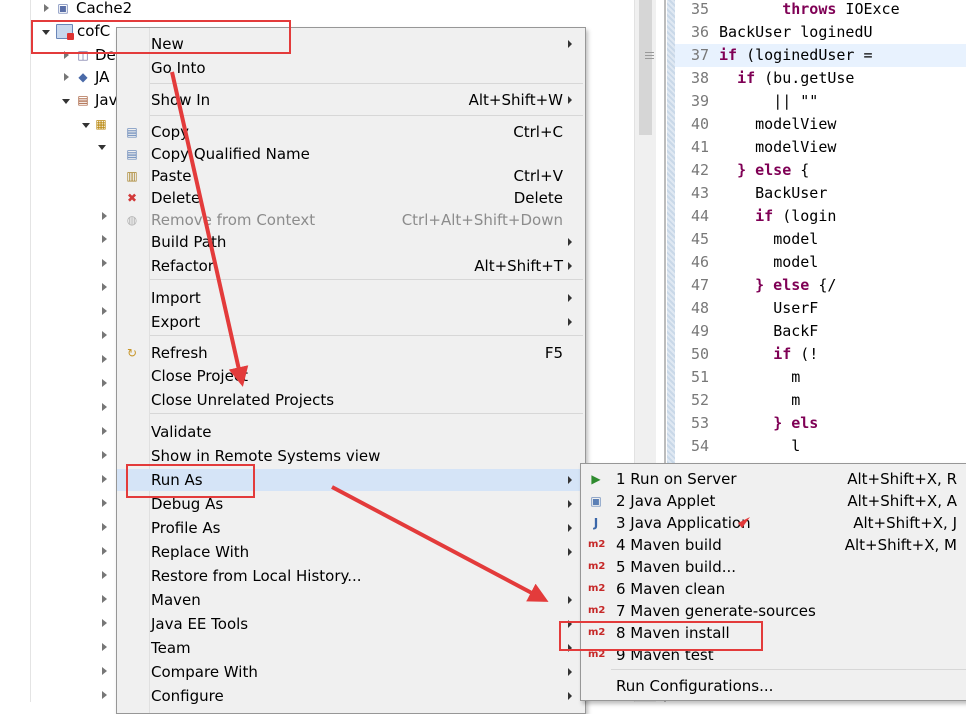  What do you see at coordinates (699, 354) in the screenshot?
I see `line-number: 50` at bounding box center [699, 354].